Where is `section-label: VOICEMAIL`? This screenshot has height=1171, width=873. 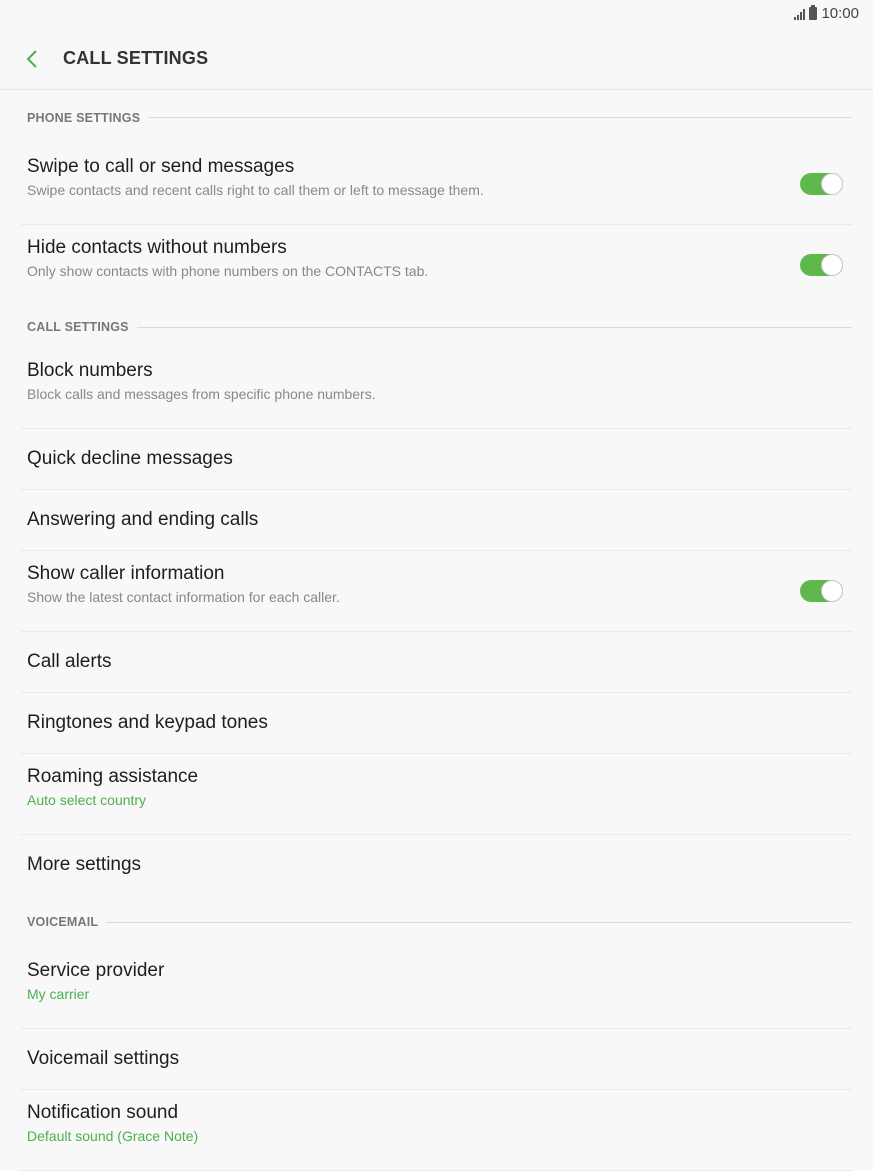 section-label: VOICEMAIL is located at coordinates (63, 922).